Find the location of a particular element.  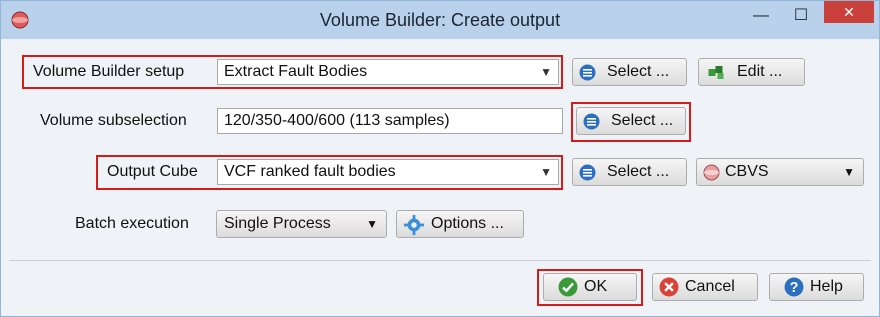

batch-value: Single Process is located at coordinates (277, 223).